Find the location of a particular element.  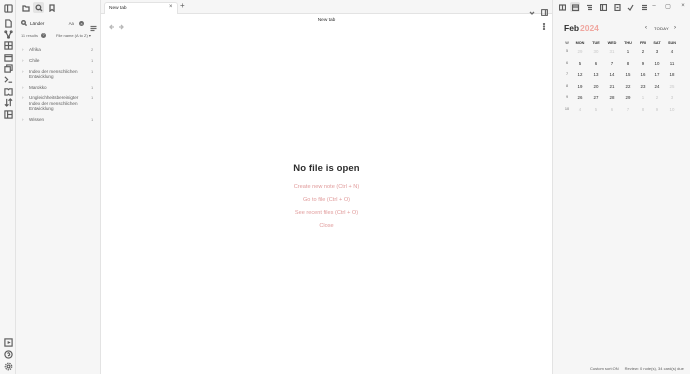

copy-icon is located at coordinates (8, 68).